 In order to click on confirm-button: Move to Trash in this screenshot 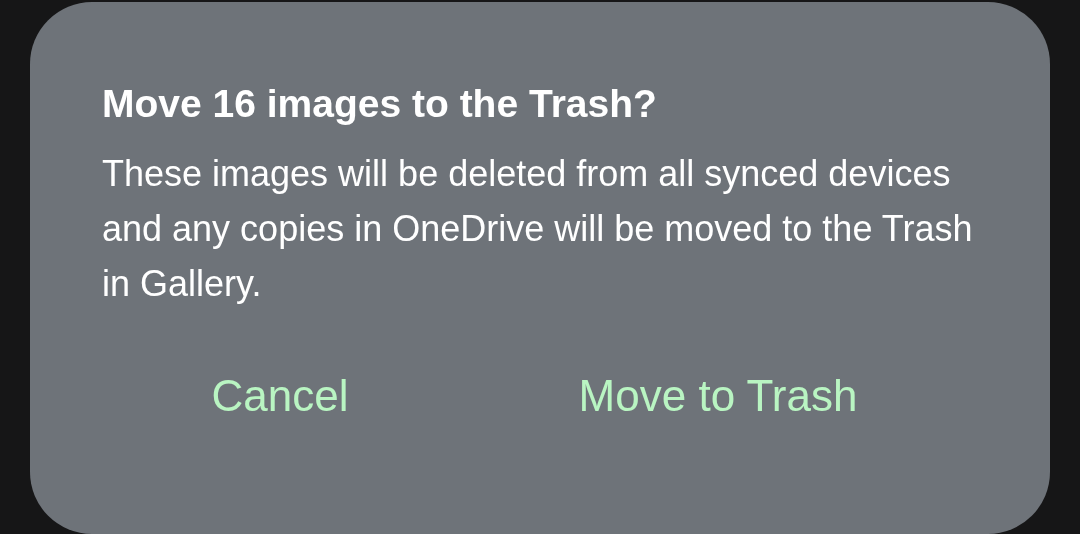, I will do `click(718, 396)`.